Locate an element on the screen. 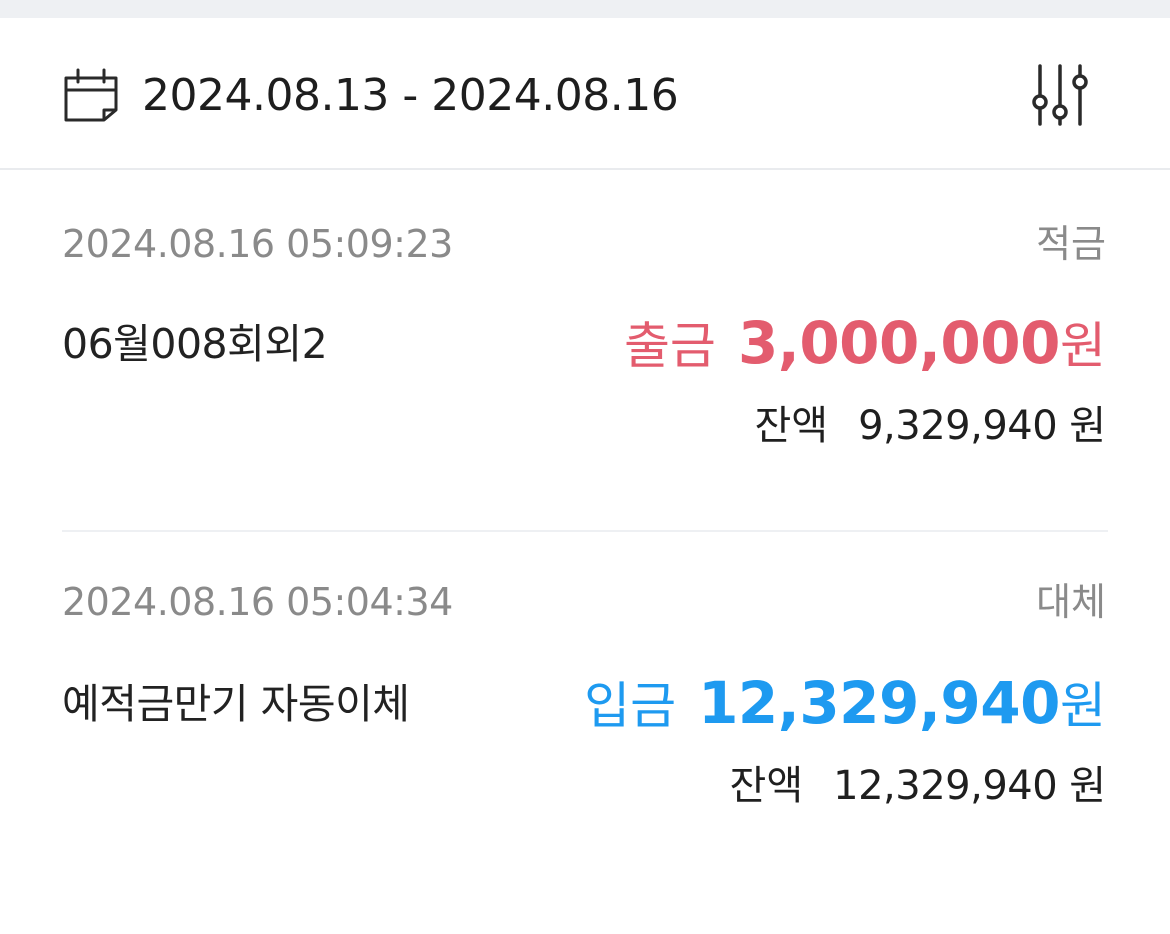 The height and width of the screenshot is (934, 1170). amount-value: 3,000,000 is located at coordinates (899, 343).